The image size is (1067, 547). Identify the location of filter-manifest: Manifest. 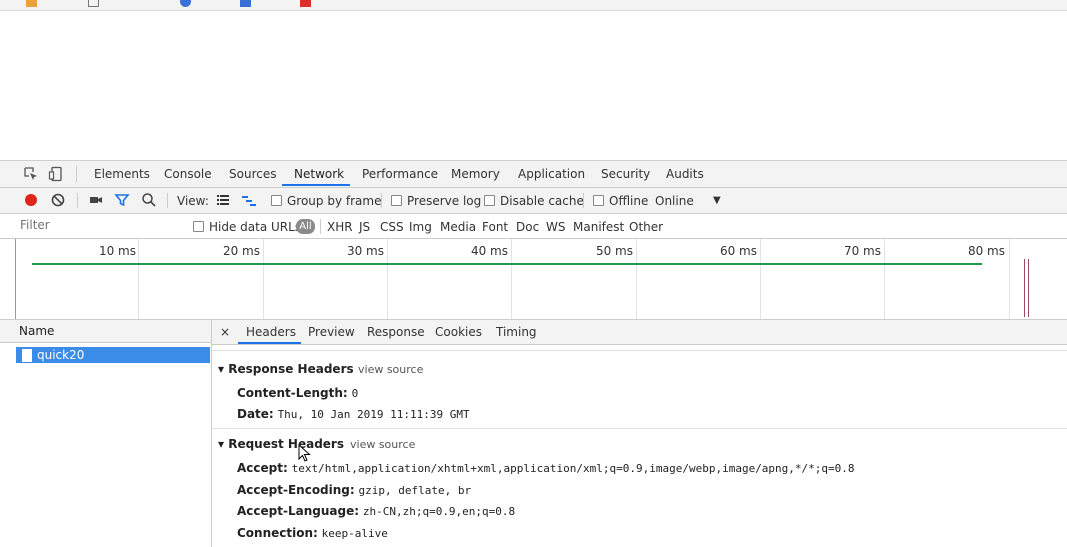
(598, 227).